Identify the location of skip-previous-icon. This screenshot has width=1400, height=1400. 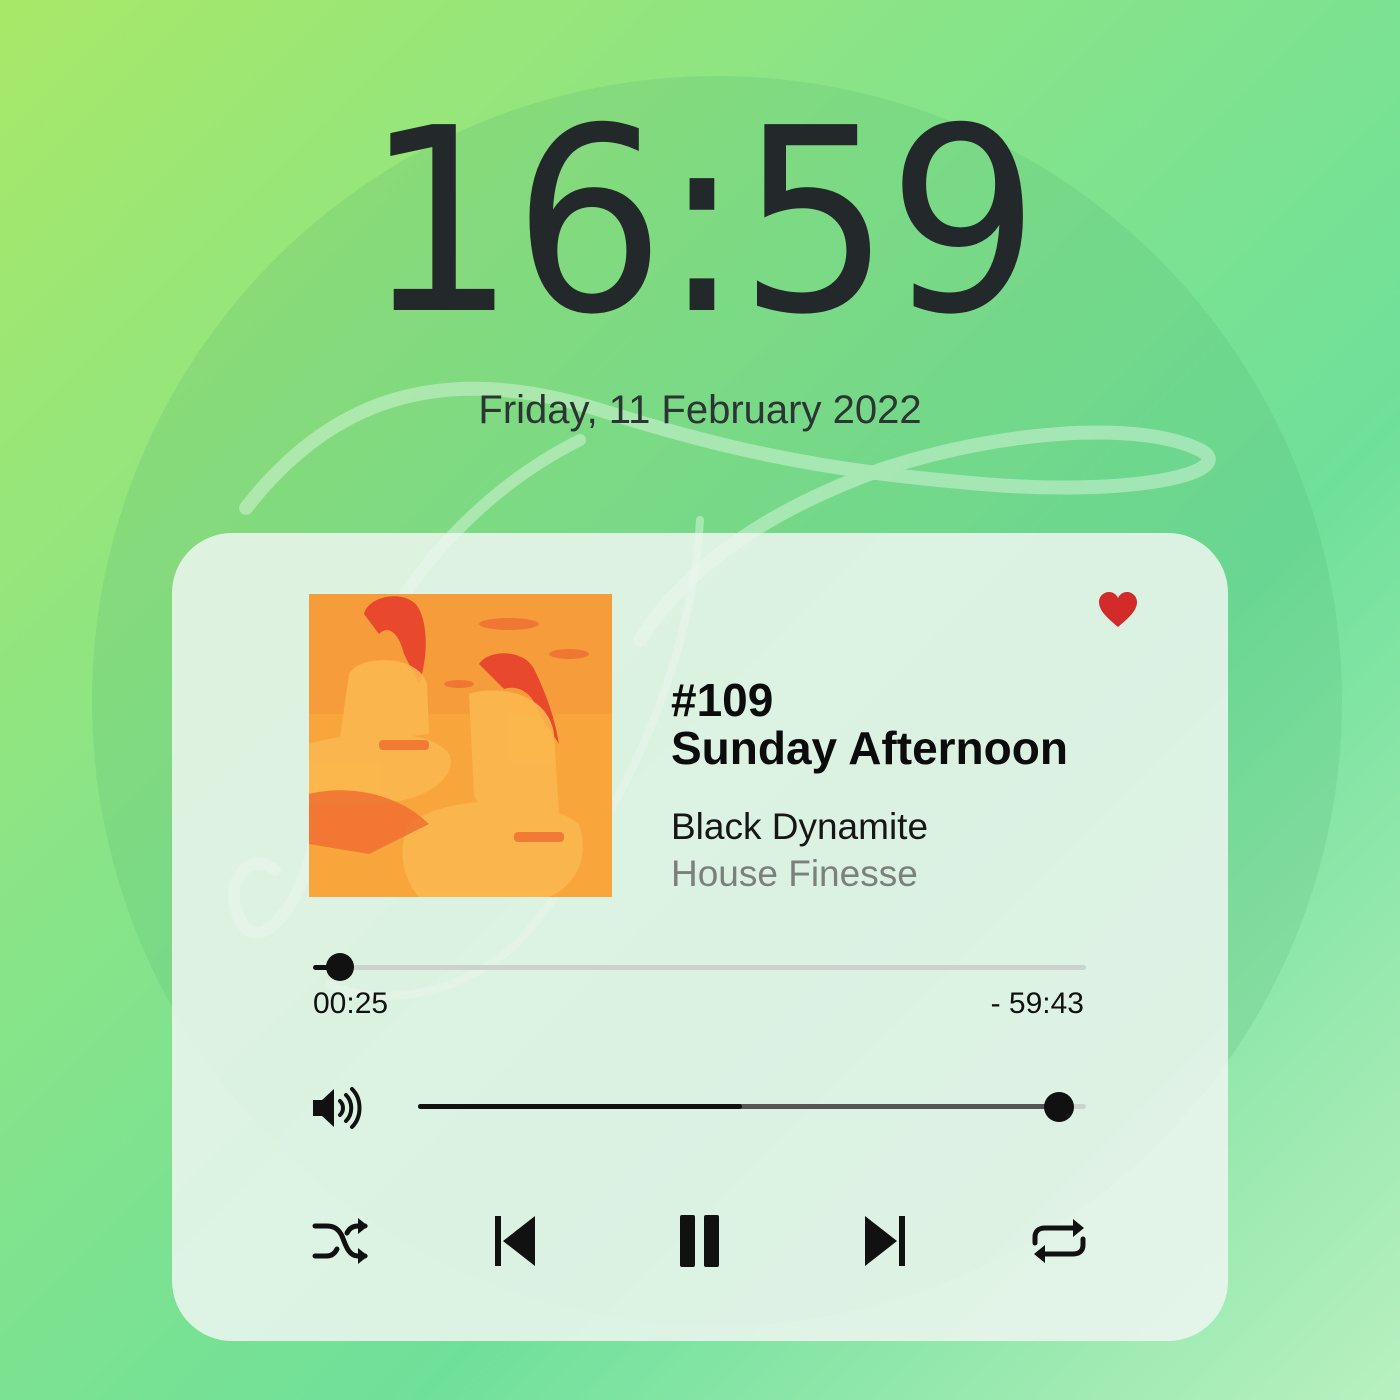
(515, 1241).